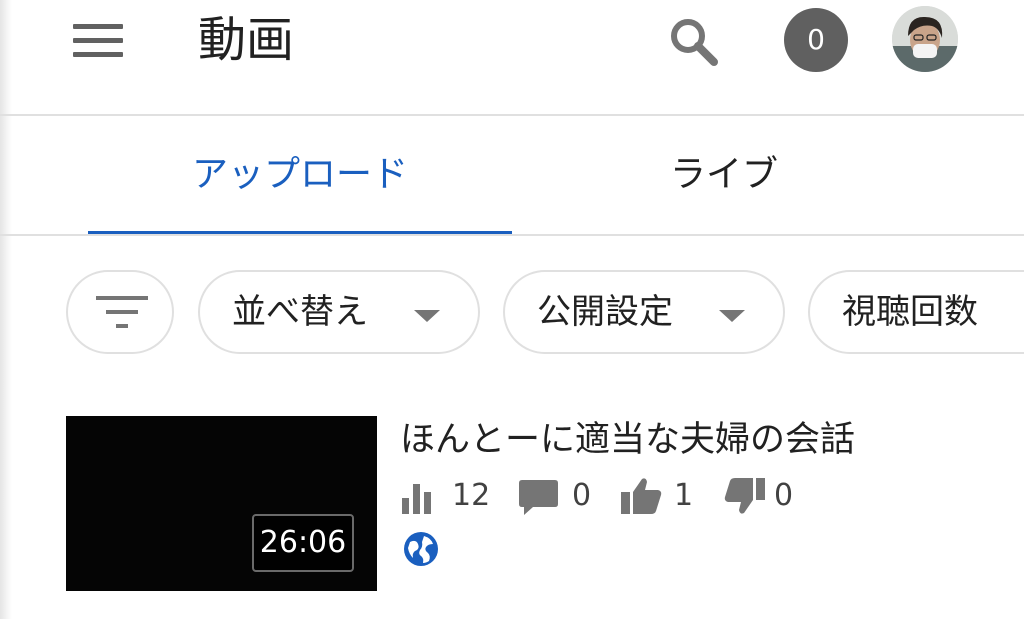  Describe the element at coordinates (684, 495) in the screenshot. I see `likes-count: 1` at that location.